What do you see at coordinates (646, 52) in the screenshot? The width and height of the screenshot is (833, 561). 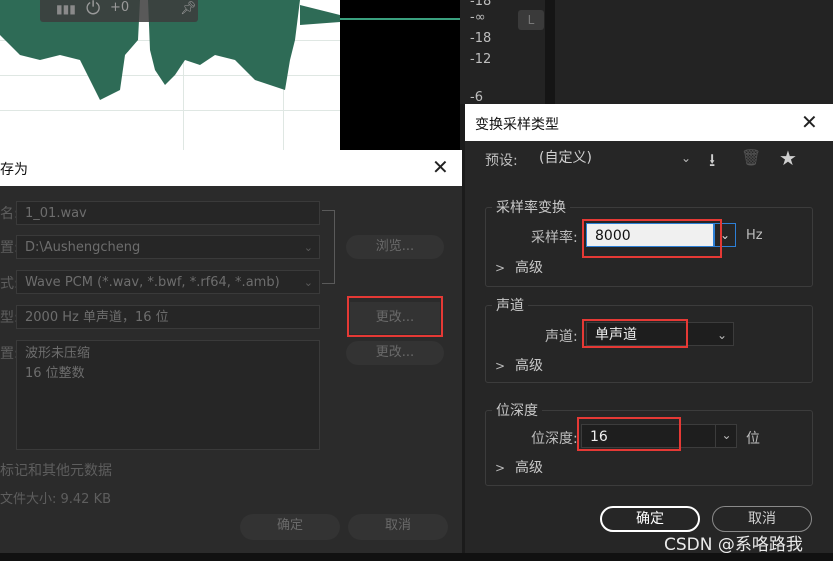 I see `level-meter-panel` at bounding box center [646, 52].